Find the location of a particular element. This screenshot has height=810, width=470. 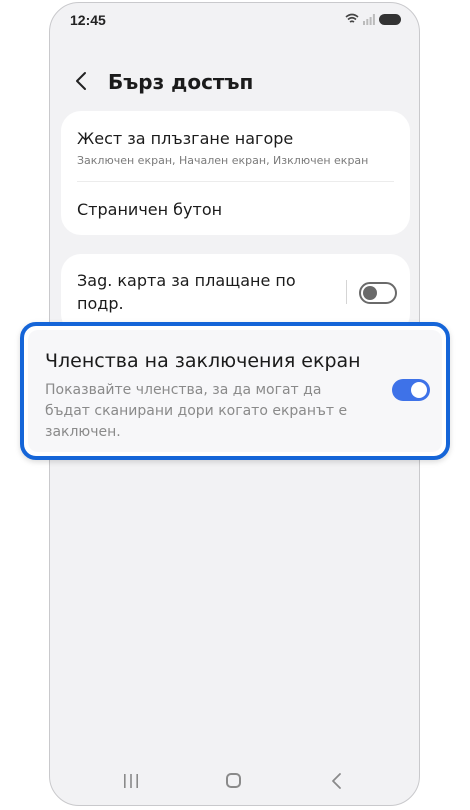

home-icon is located at coordinates (233, 780).